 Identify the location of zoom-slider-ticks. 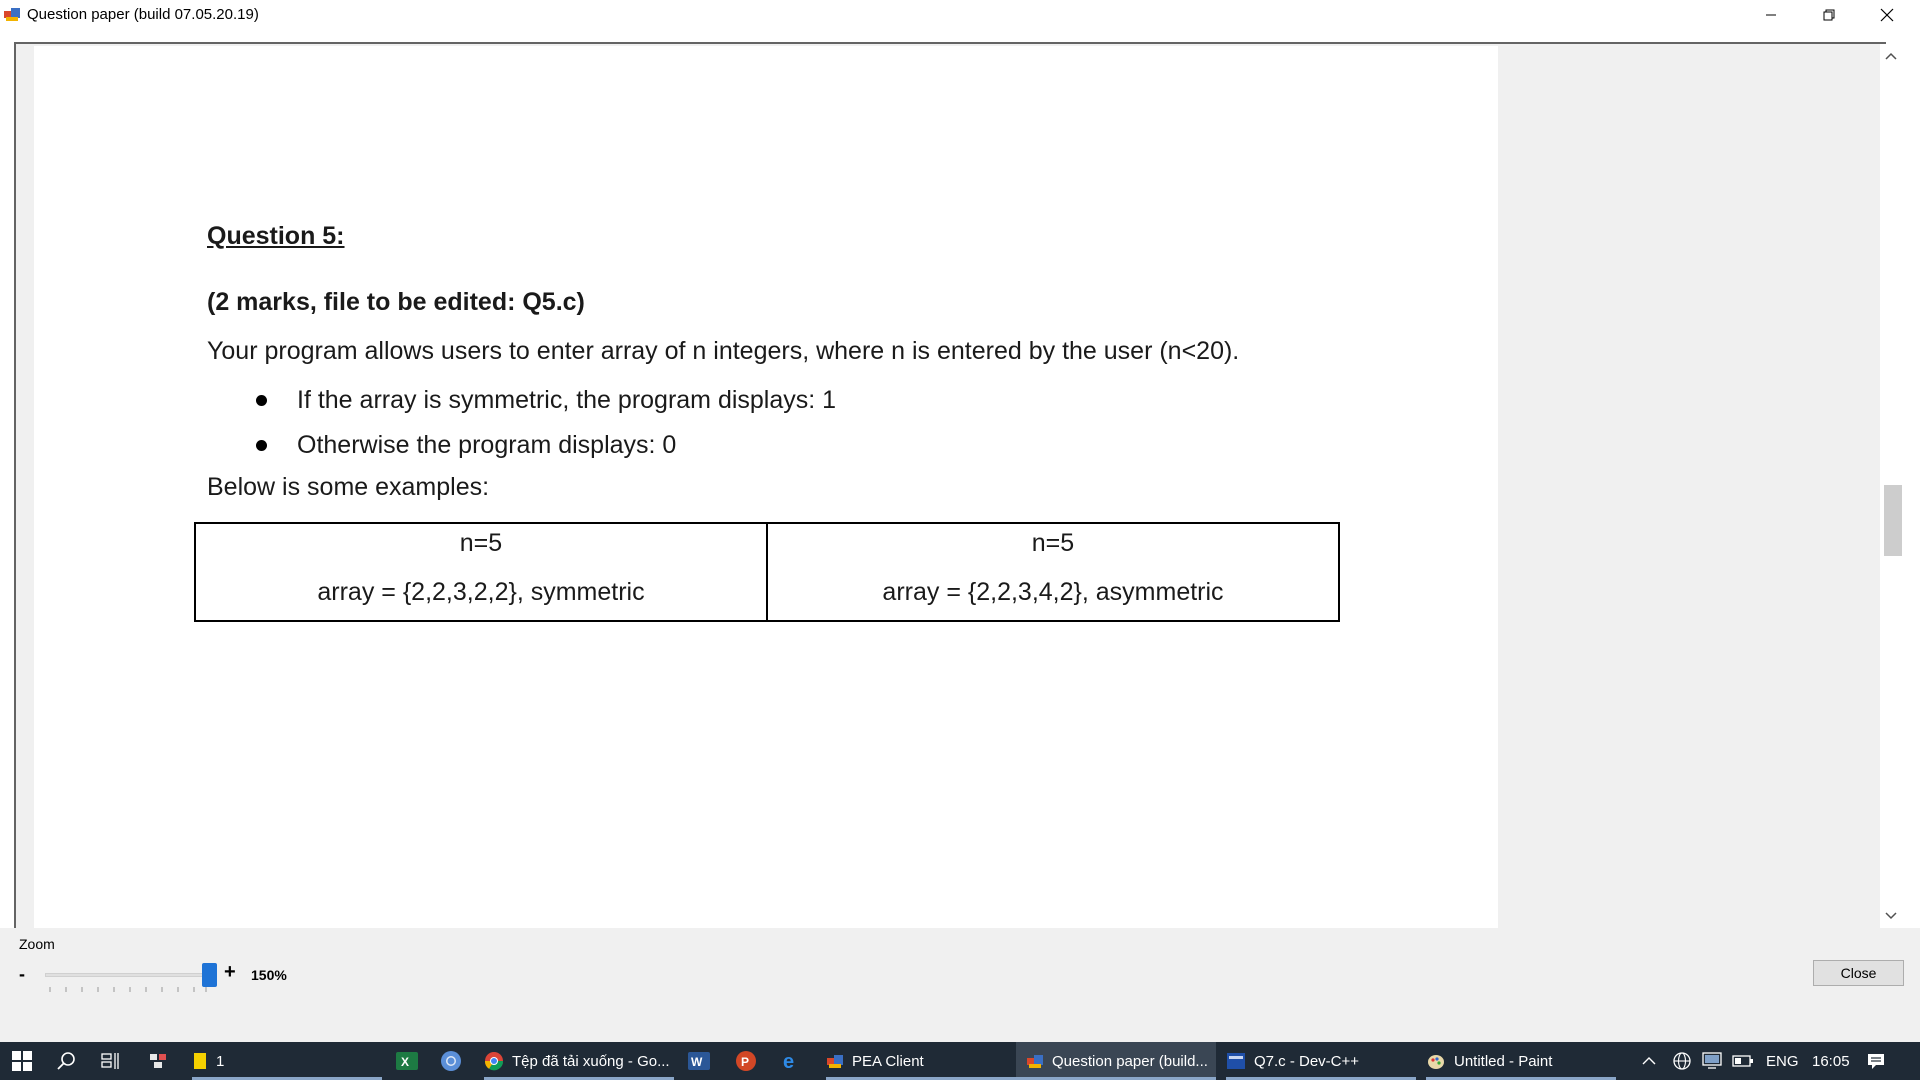
(128, 989).